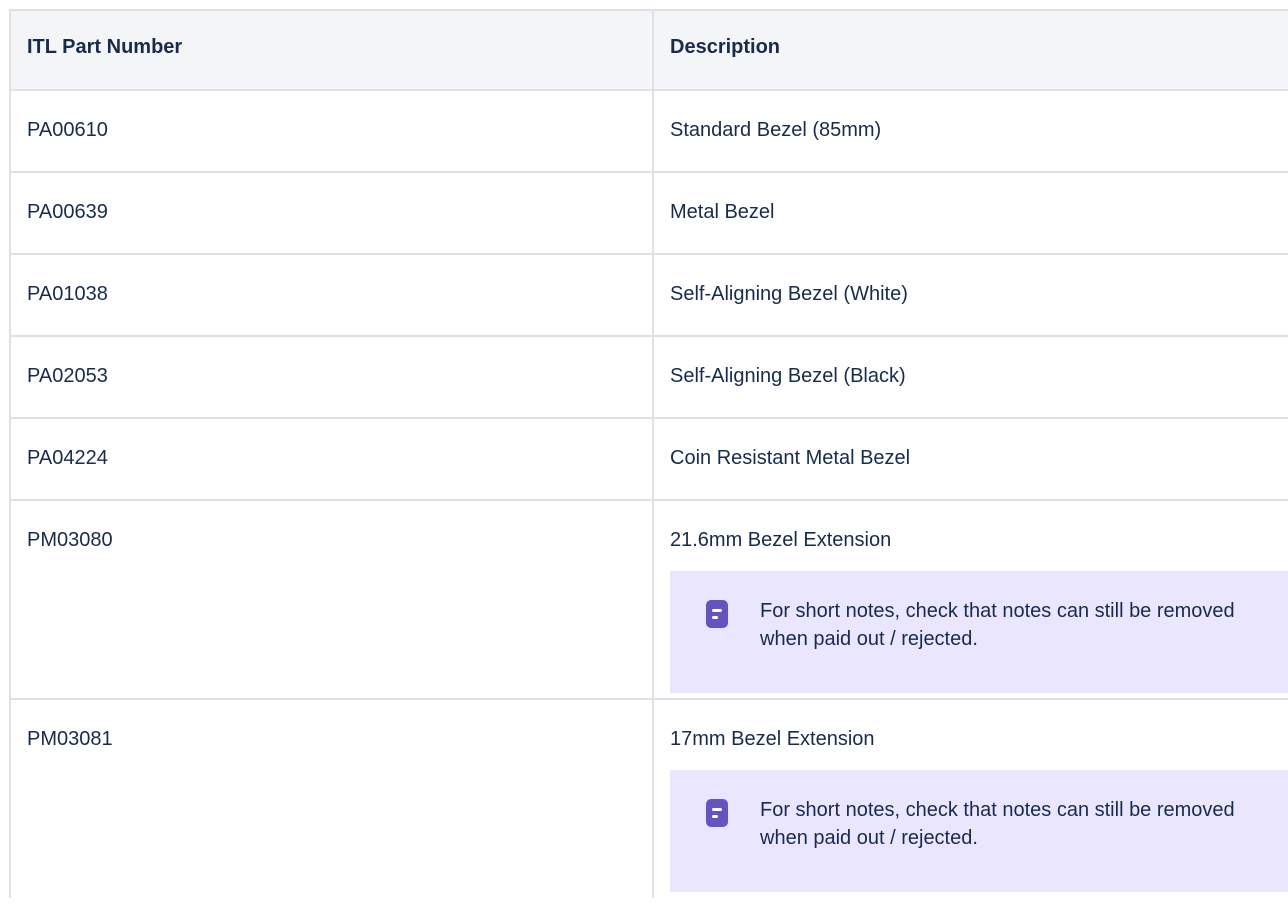 The width and height of the screenshot is (1288, 919). I want to click on part-number-cell: PA02053, so click(331, 377).